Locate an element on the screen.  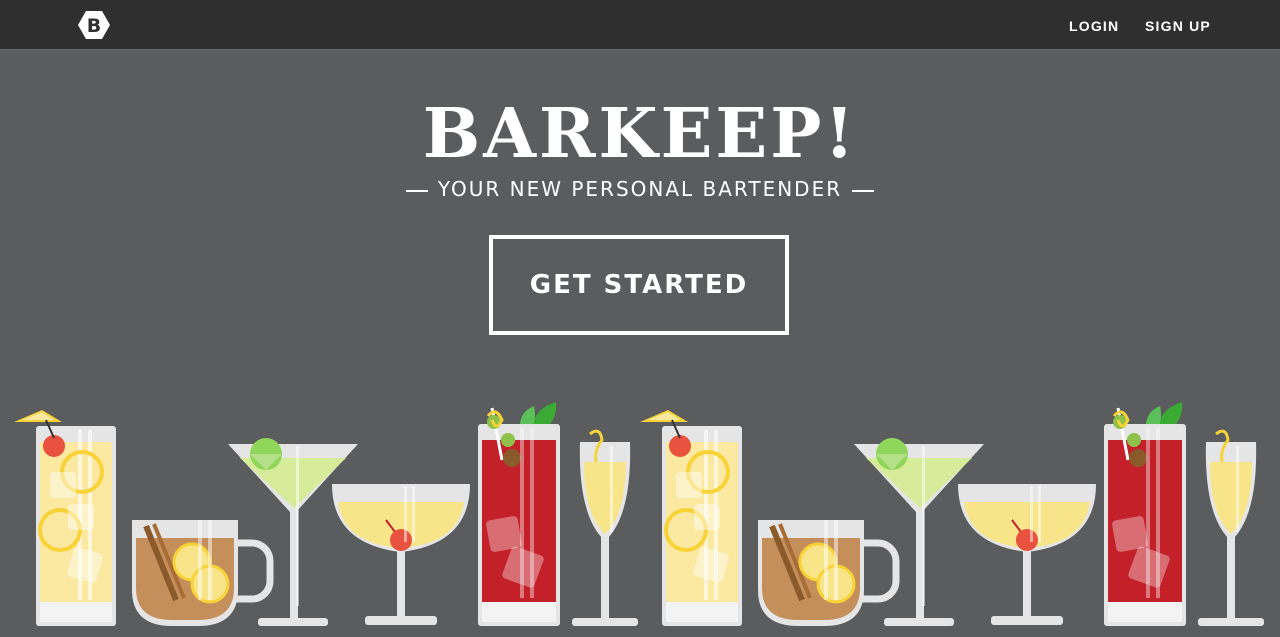
barkeep-logo-icon: B is located at coordinates (94, 25).